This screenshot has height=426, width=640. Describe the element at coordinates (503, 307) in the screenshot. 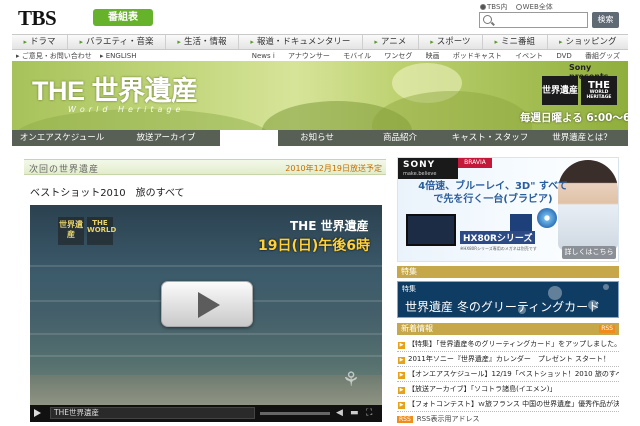

I see `greeting-text: 世界遺産 冬のグリーティングカード` at that location.